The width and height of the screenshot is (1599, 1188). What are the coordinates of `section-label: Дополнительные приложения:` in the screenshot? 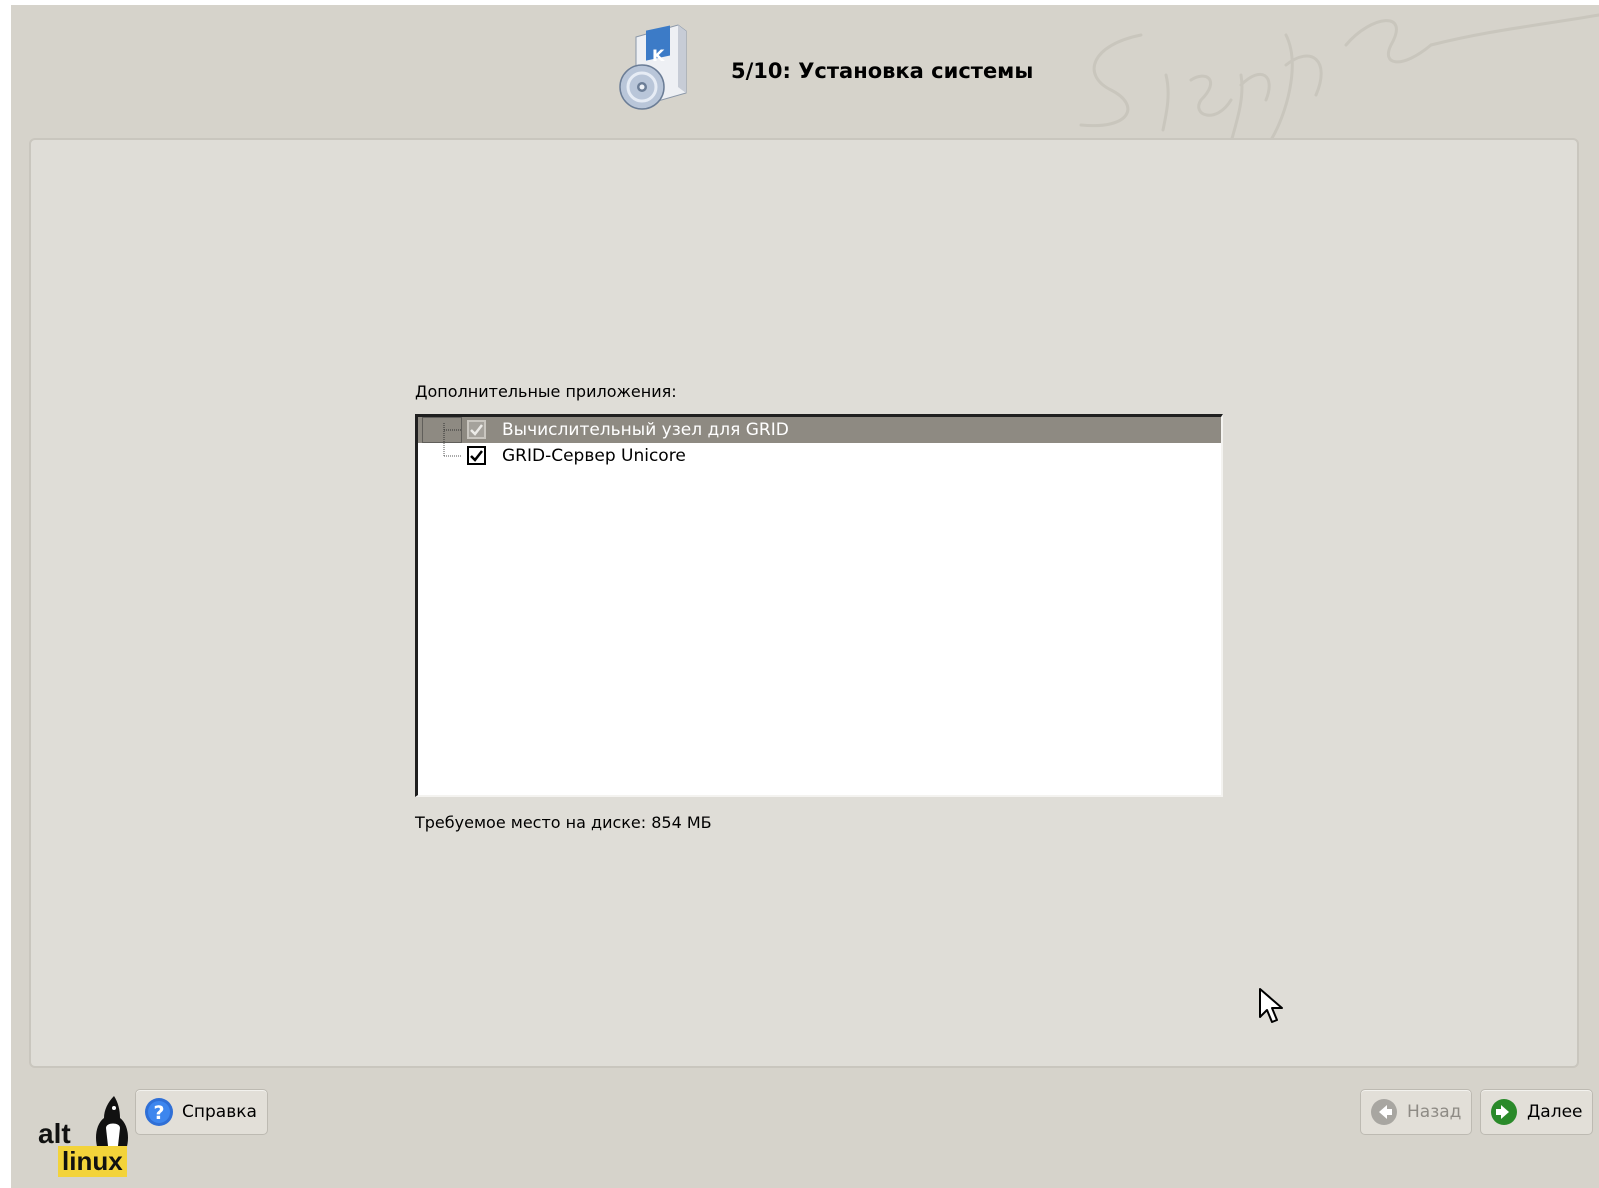 It's located at (546, 391).